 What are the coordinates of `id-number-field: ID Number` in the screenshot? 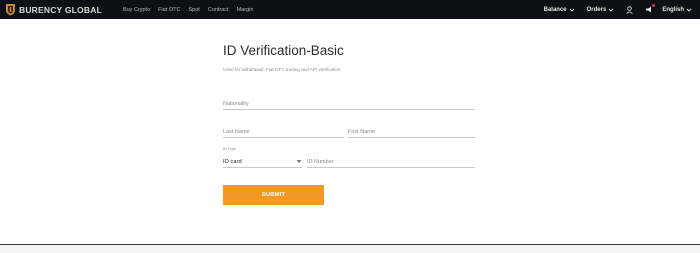 It's located at (391, 162).